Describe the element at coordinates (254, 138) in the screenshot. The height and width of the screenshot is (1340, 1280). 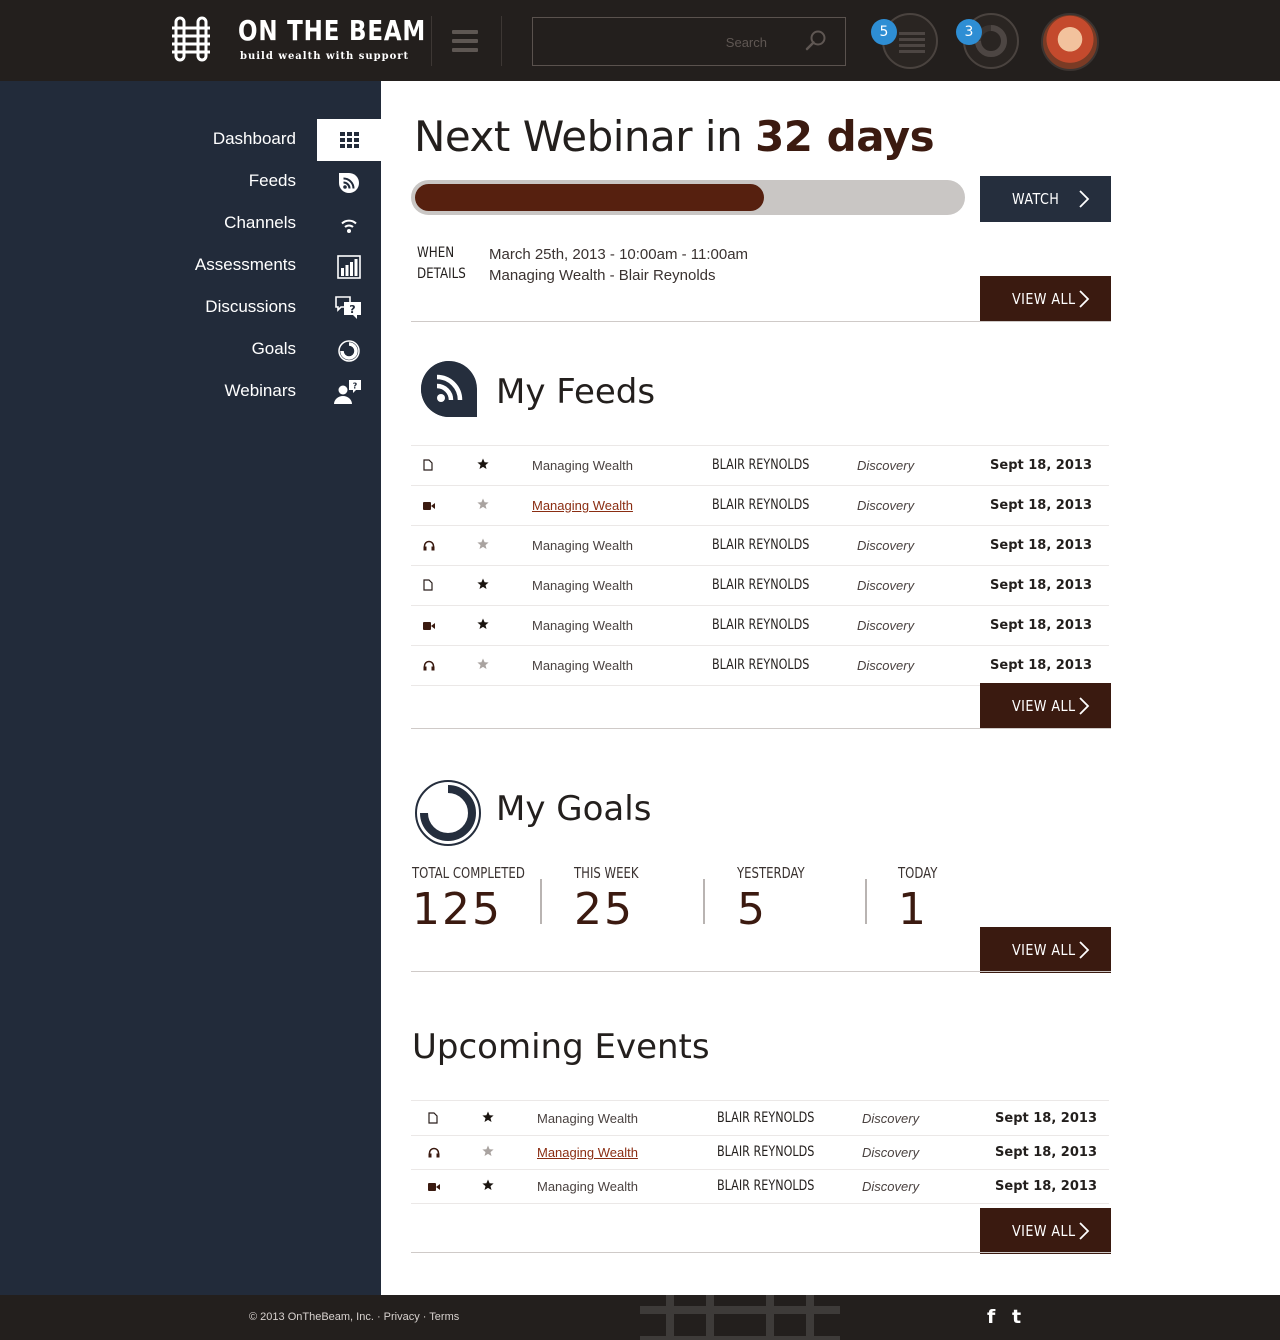
I see `sidebar-item-label: Dashboard` at that location.